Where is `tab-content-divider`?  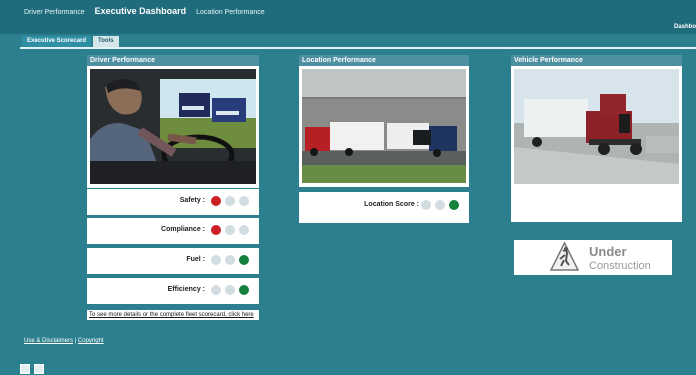
tab-content-divider is located at coordinates (358, 48).